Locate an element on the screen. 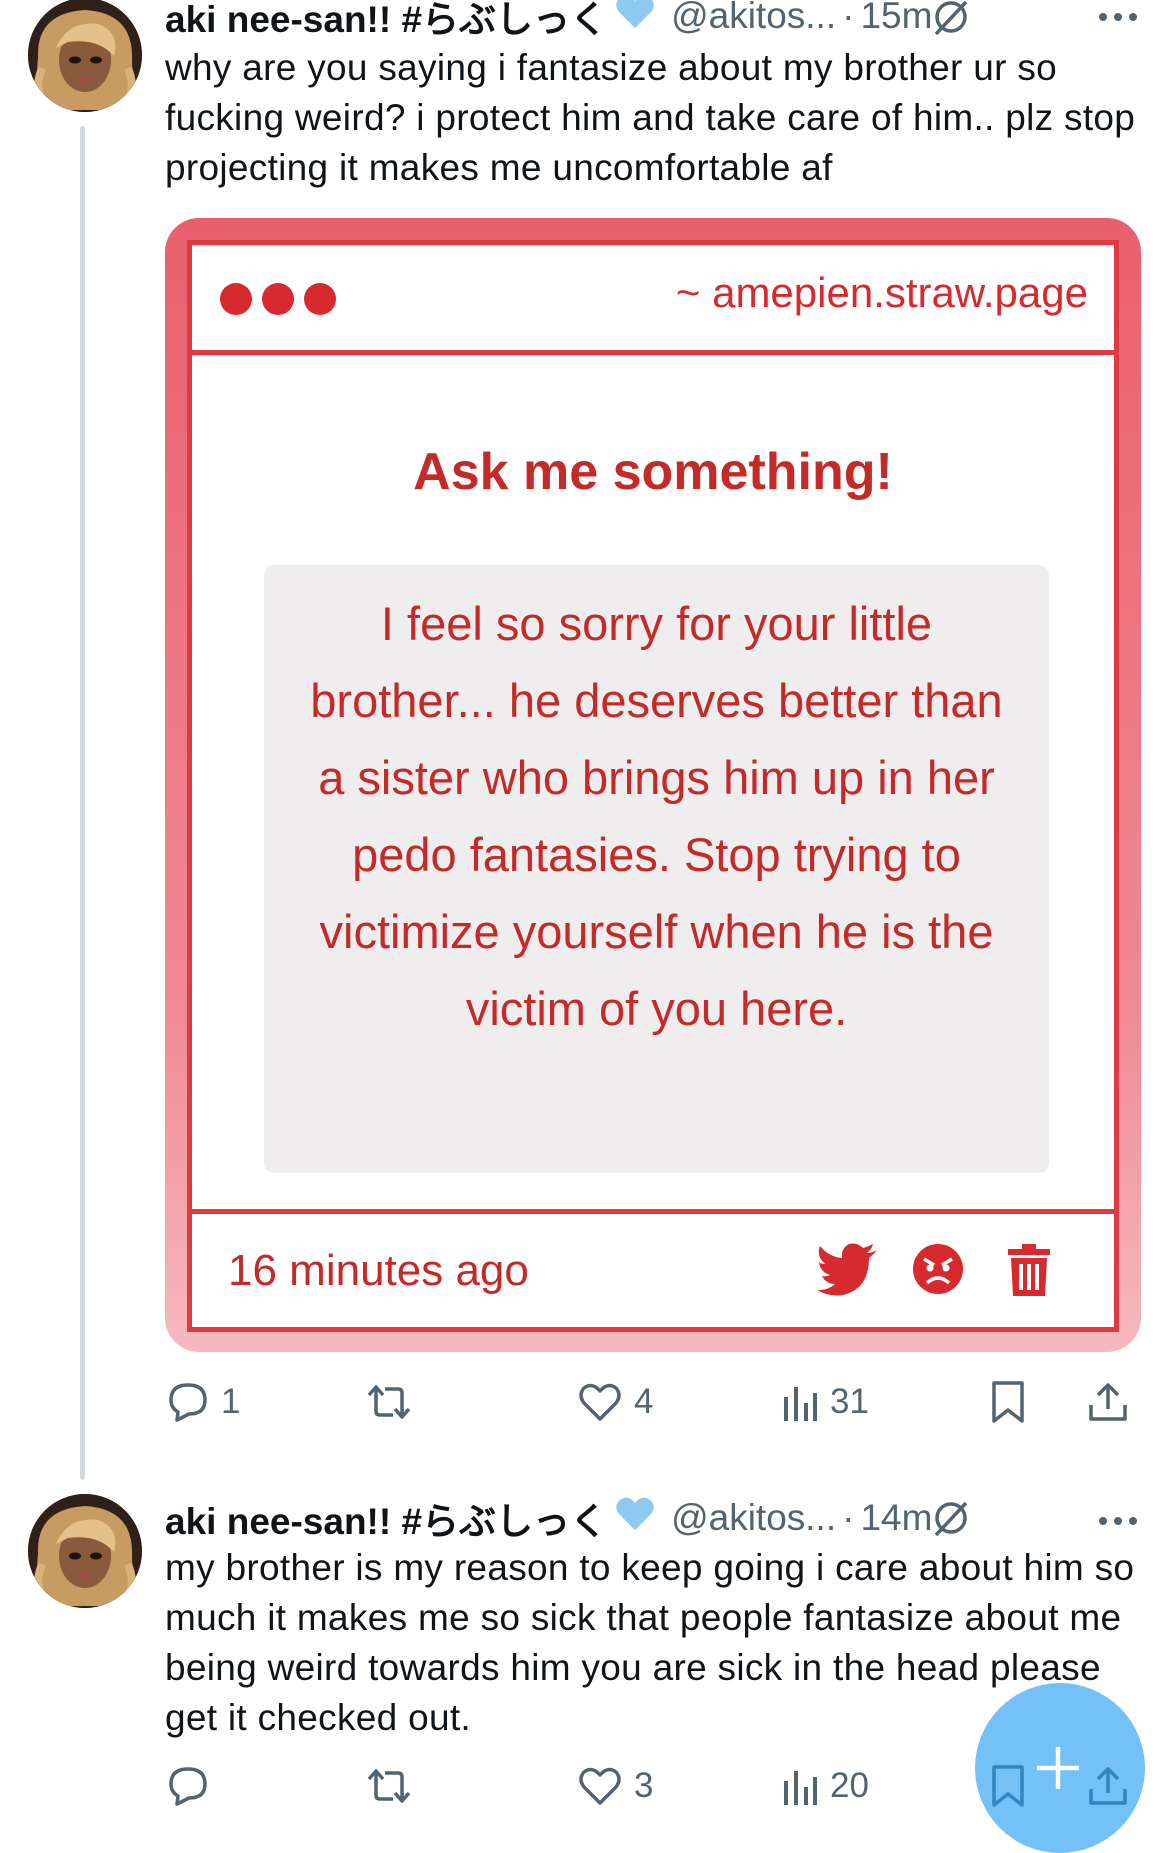 The width and height of the screenshot is (1170, 1853). share-icon is located at coordinates (1108, 1402).